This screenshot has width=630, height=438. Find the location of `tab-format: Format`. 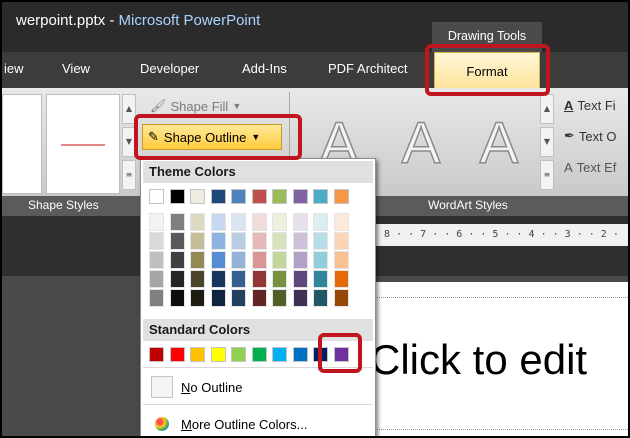

tab-format: Format is located at coordinates (487, 71).